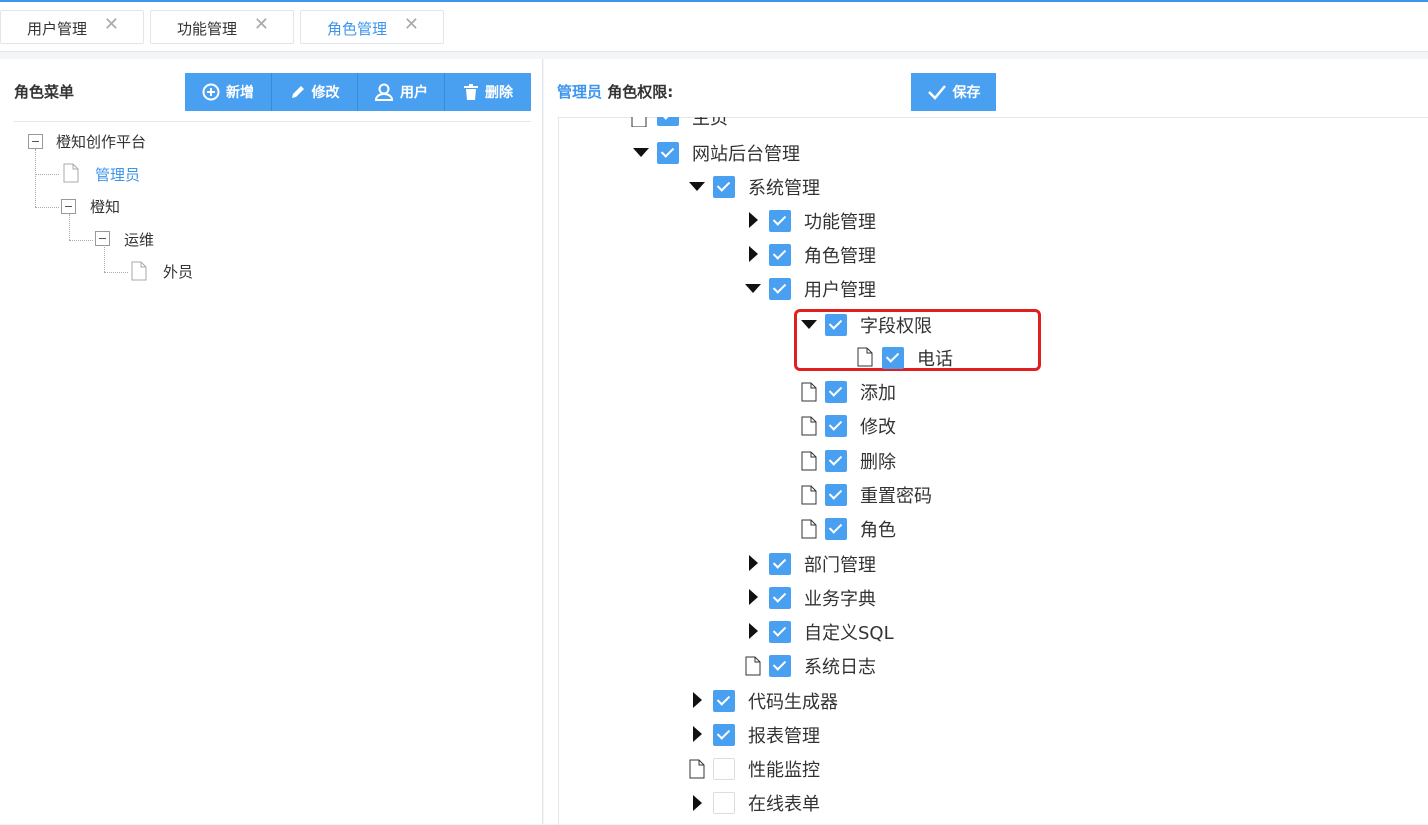  What do you see at coordinates (878, 461) in the screenshot?
I see `node-label: 删除` at bounding box center [878, 461].